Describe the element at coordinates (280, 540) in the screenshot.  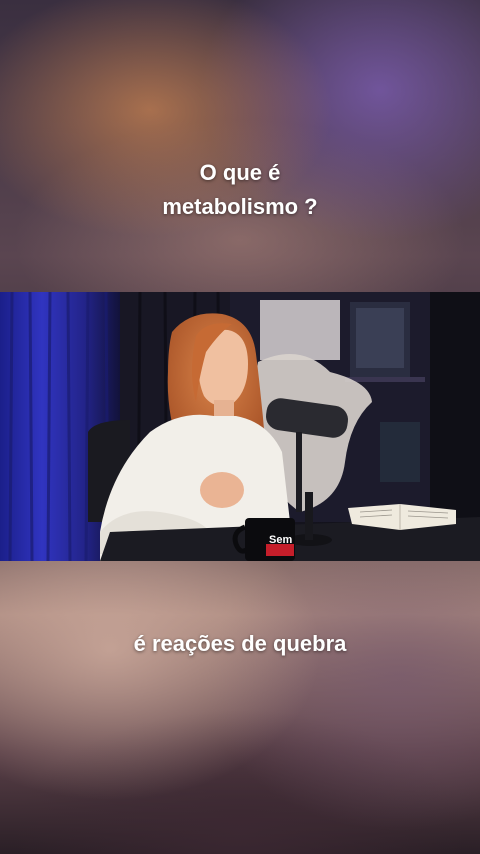
I see `mug-text: Sem` at that location.